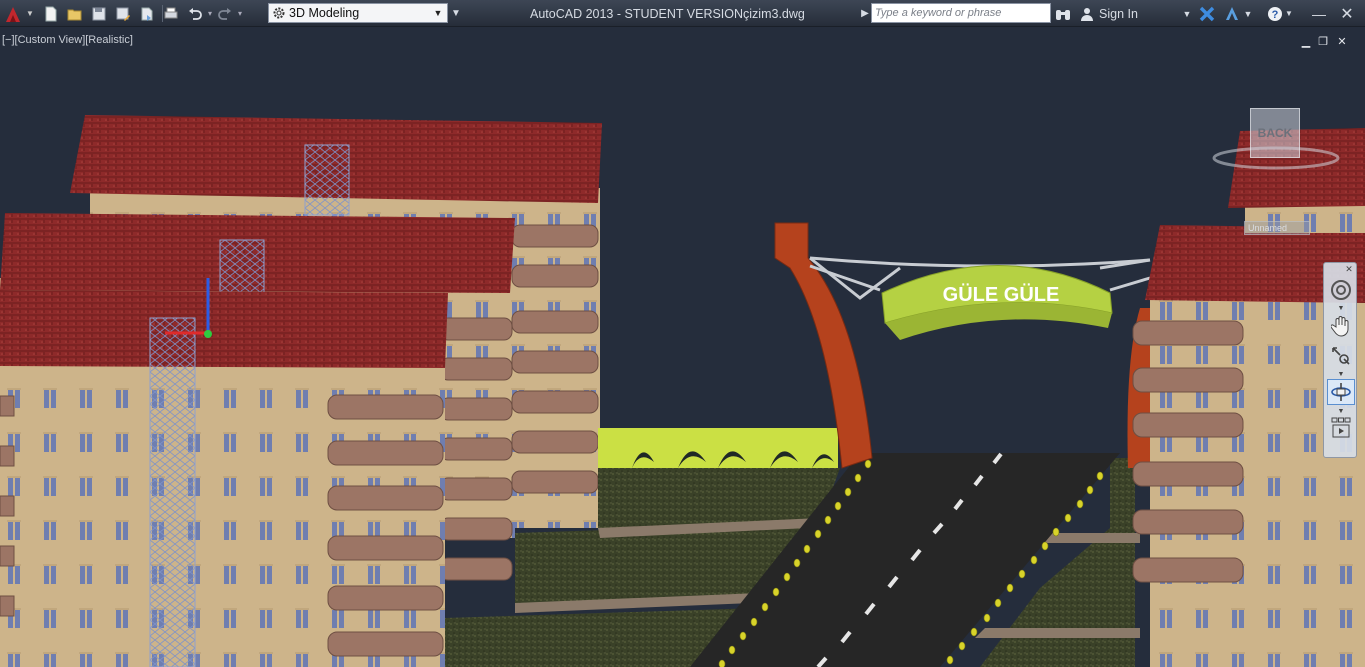 The image size is (1365, 667). I want to click on user-icon, so click(1087, 14).